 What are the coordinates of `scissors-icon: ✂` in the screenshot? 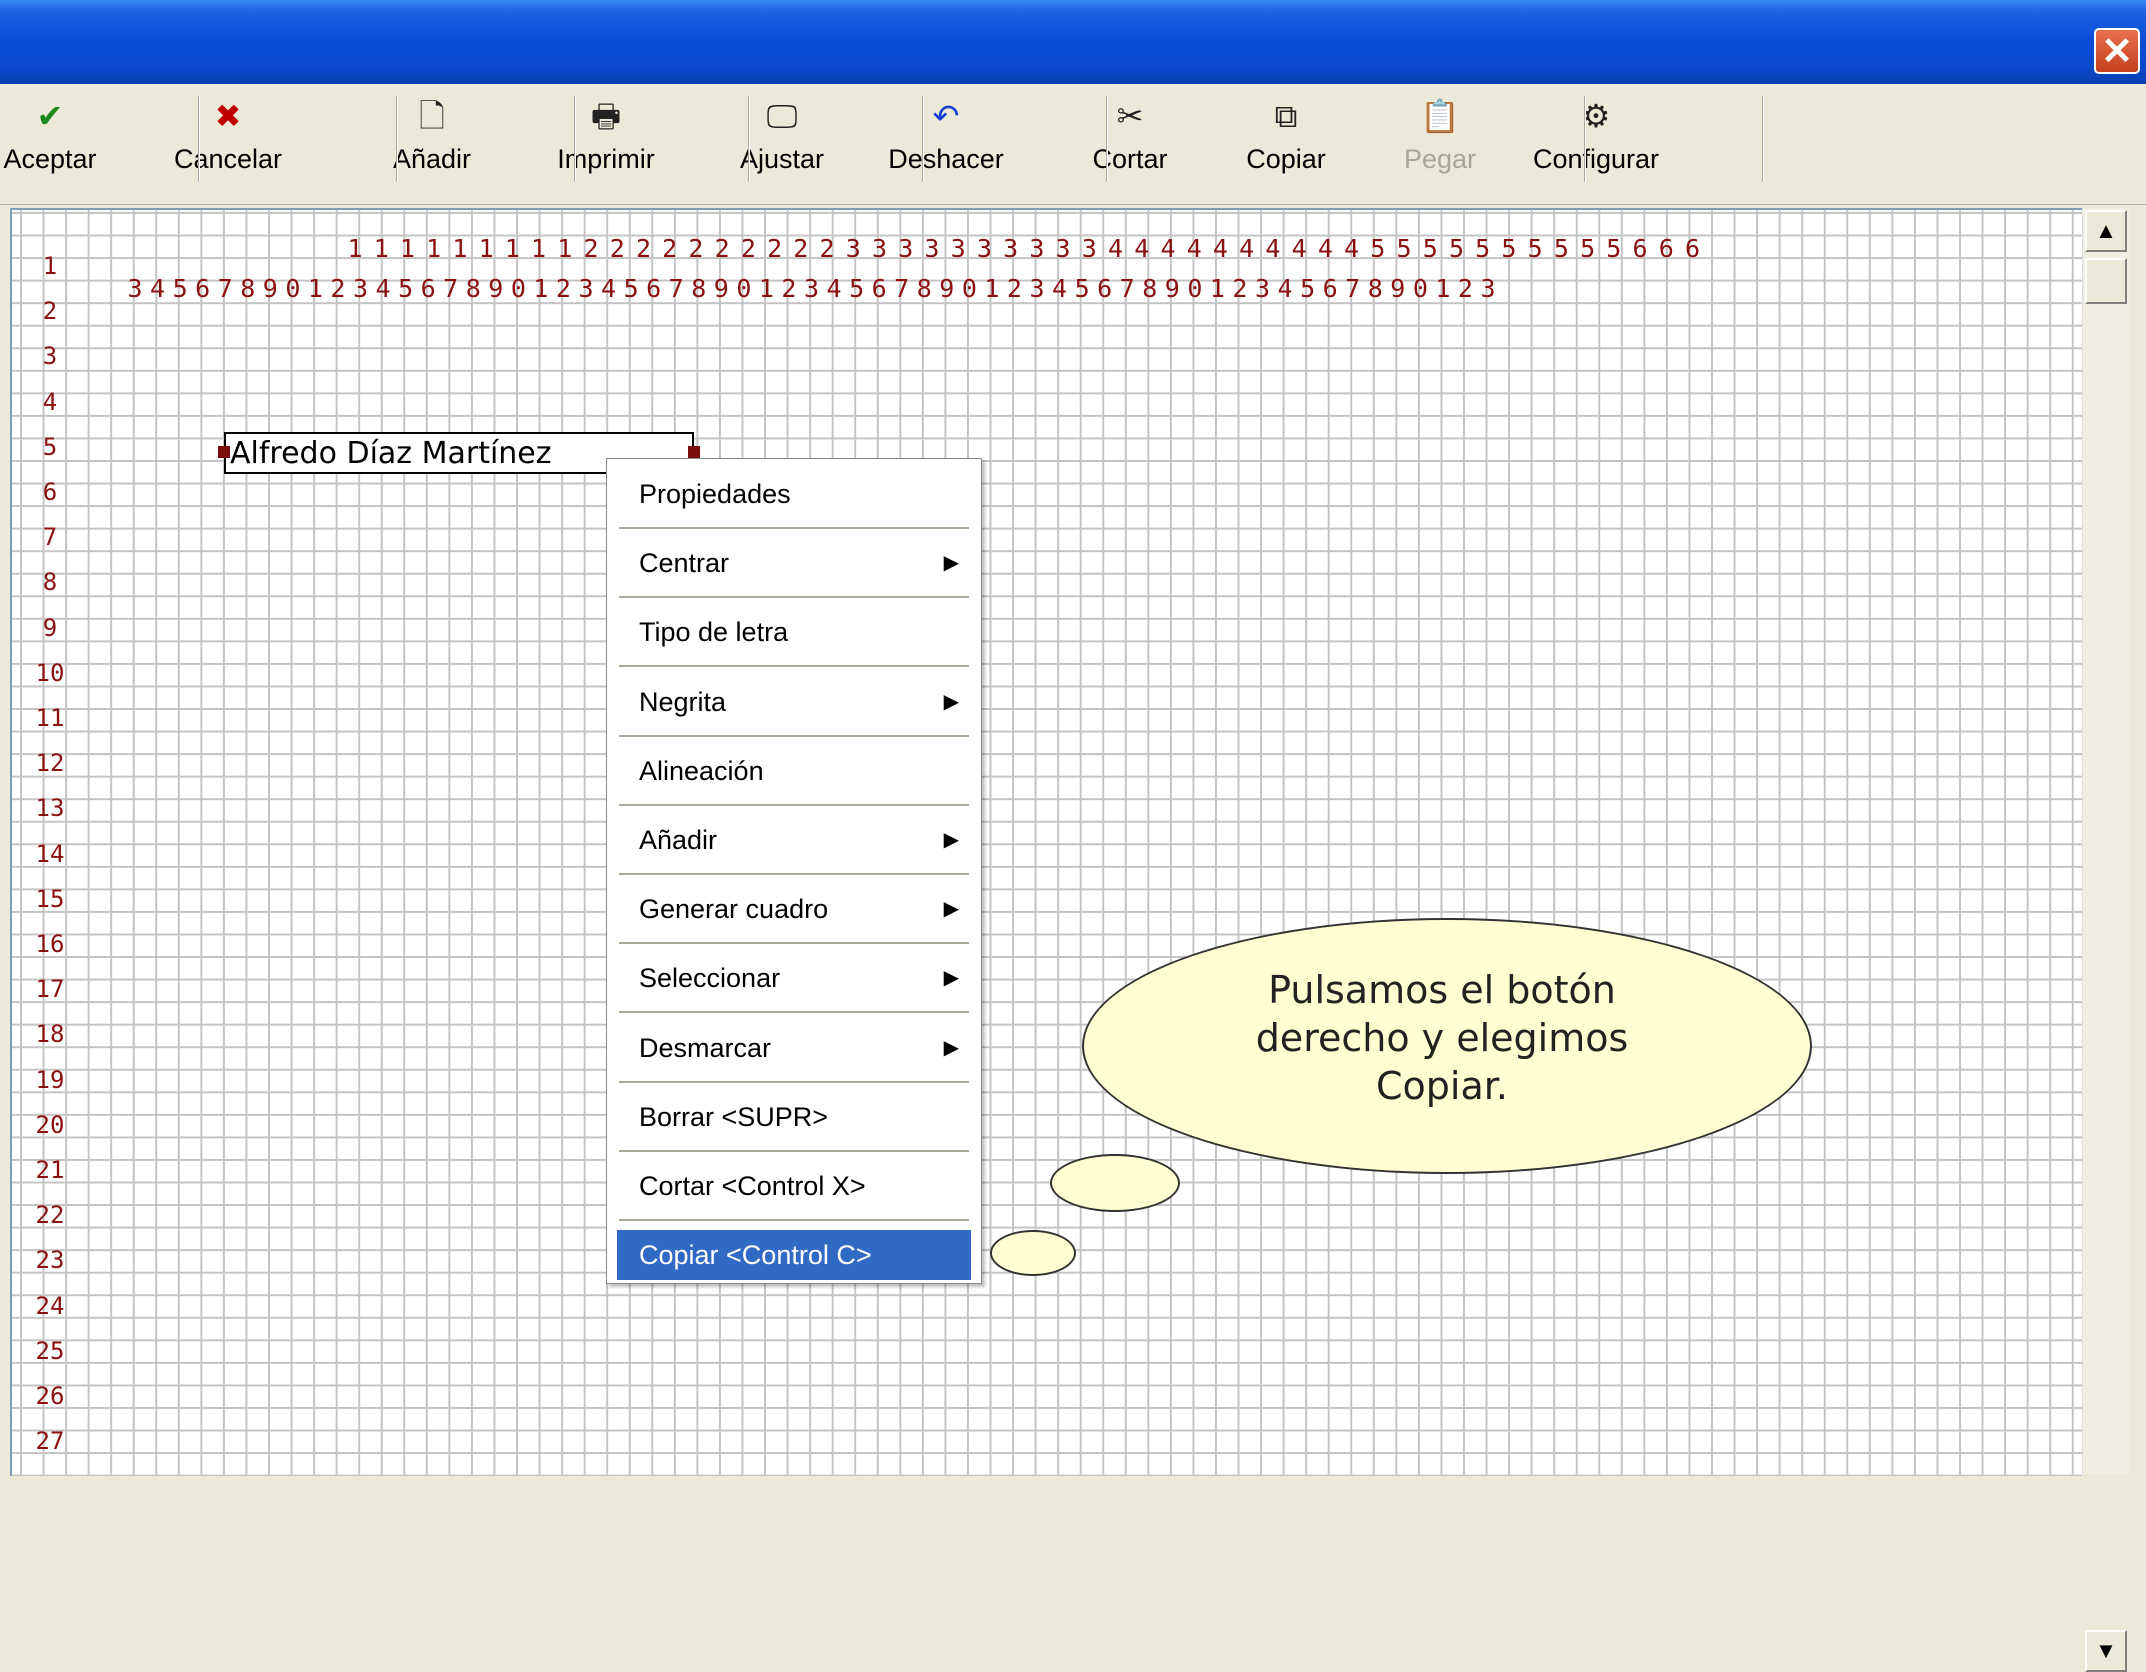 It's located at (1130, 116).